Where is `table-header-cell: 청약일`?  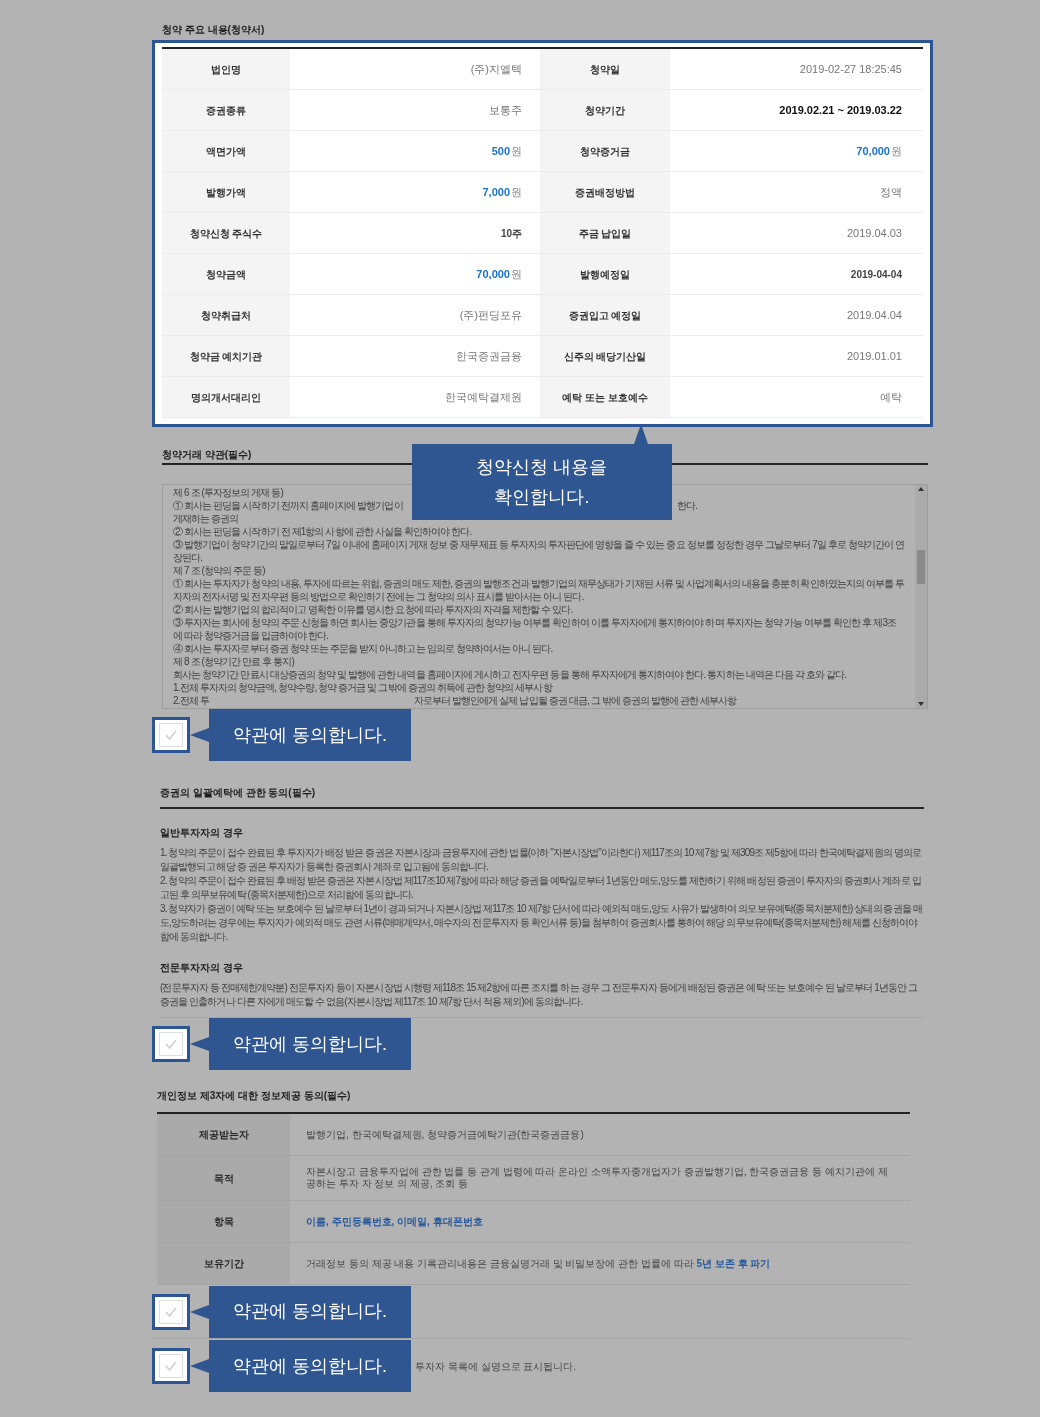 table-header-cell: 청약일 is located at coordinates (605, 69).